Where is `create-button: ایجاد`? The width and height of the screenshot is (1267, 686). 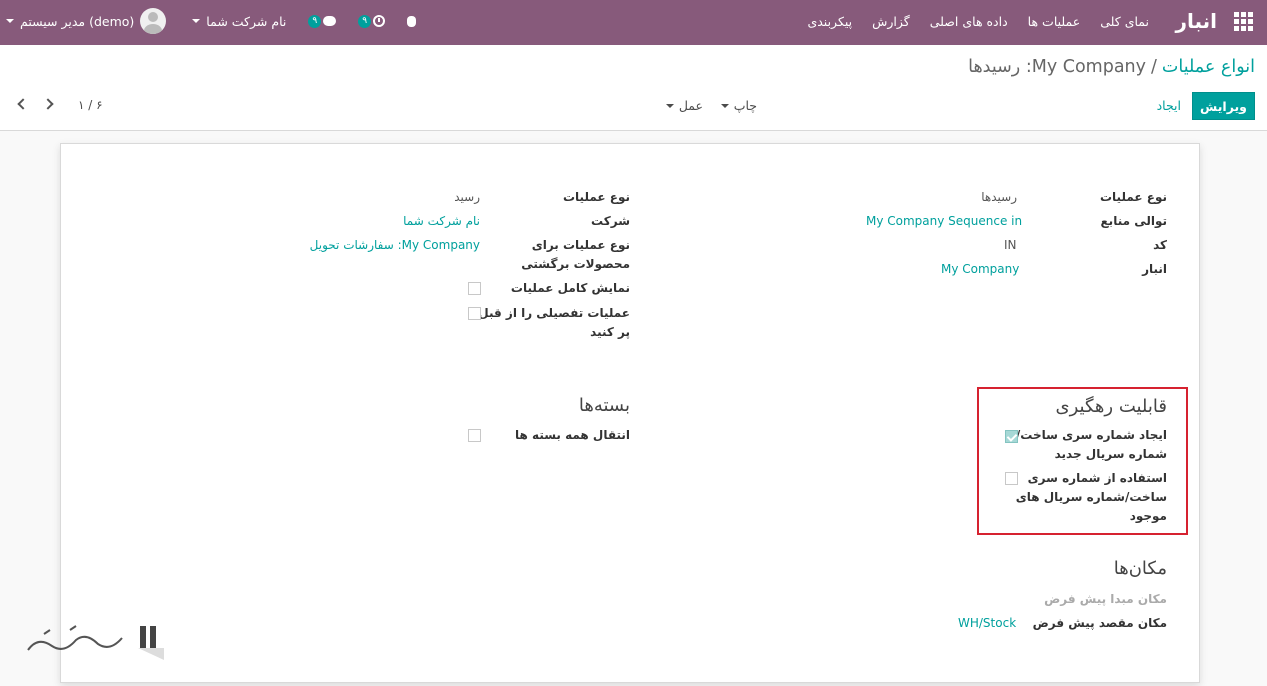 create-button: ایجاد is located at coordinates (1169, 105).